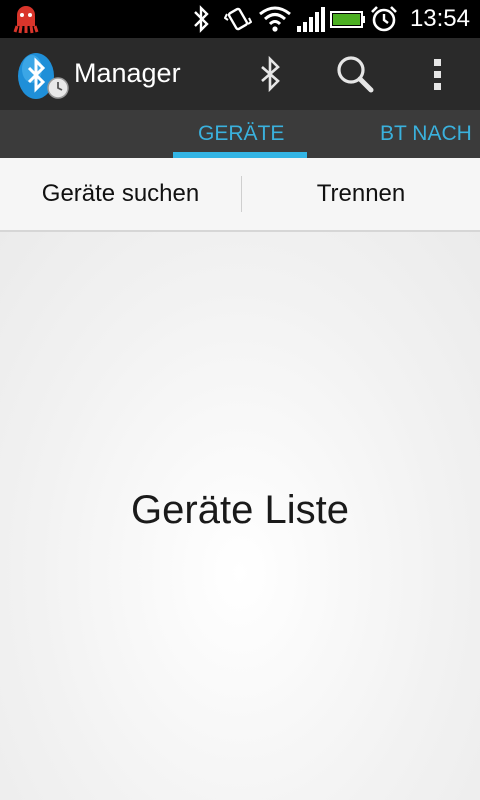 The image size is (480, 800). Describe the element at coordinates (240, 74) in the screenshot. I see `action-bar: Manager` at that location.